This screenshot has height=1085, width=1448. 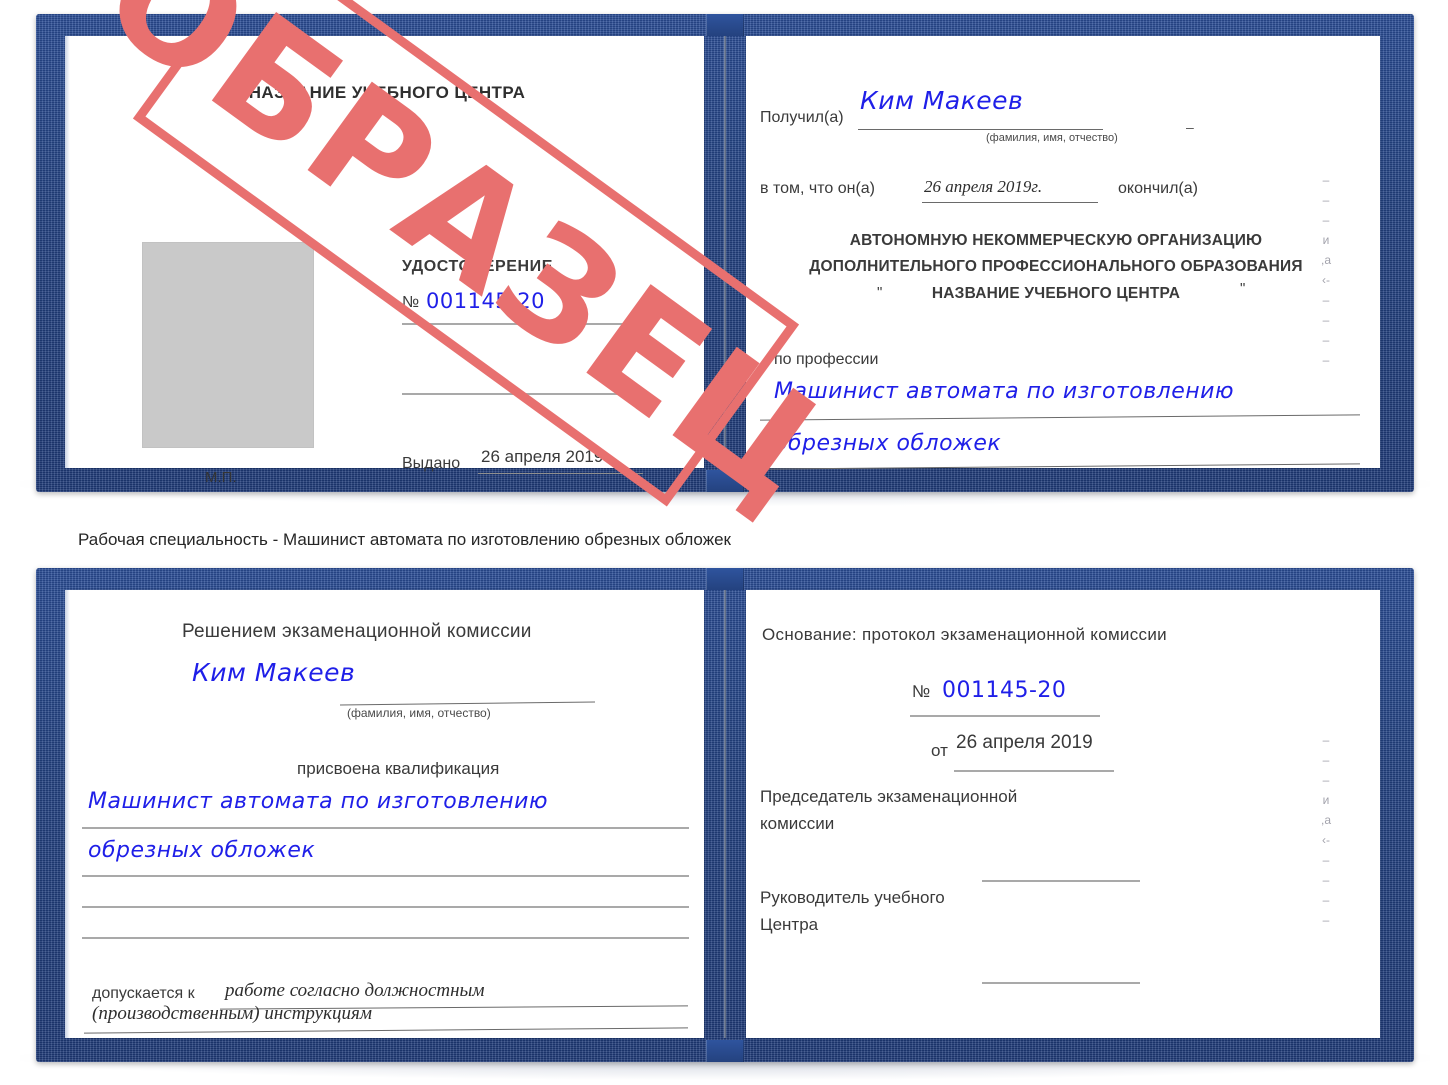 I want to click on fio-hint-2: (фамилия, имя, отчество), so click(x=419, y=713).